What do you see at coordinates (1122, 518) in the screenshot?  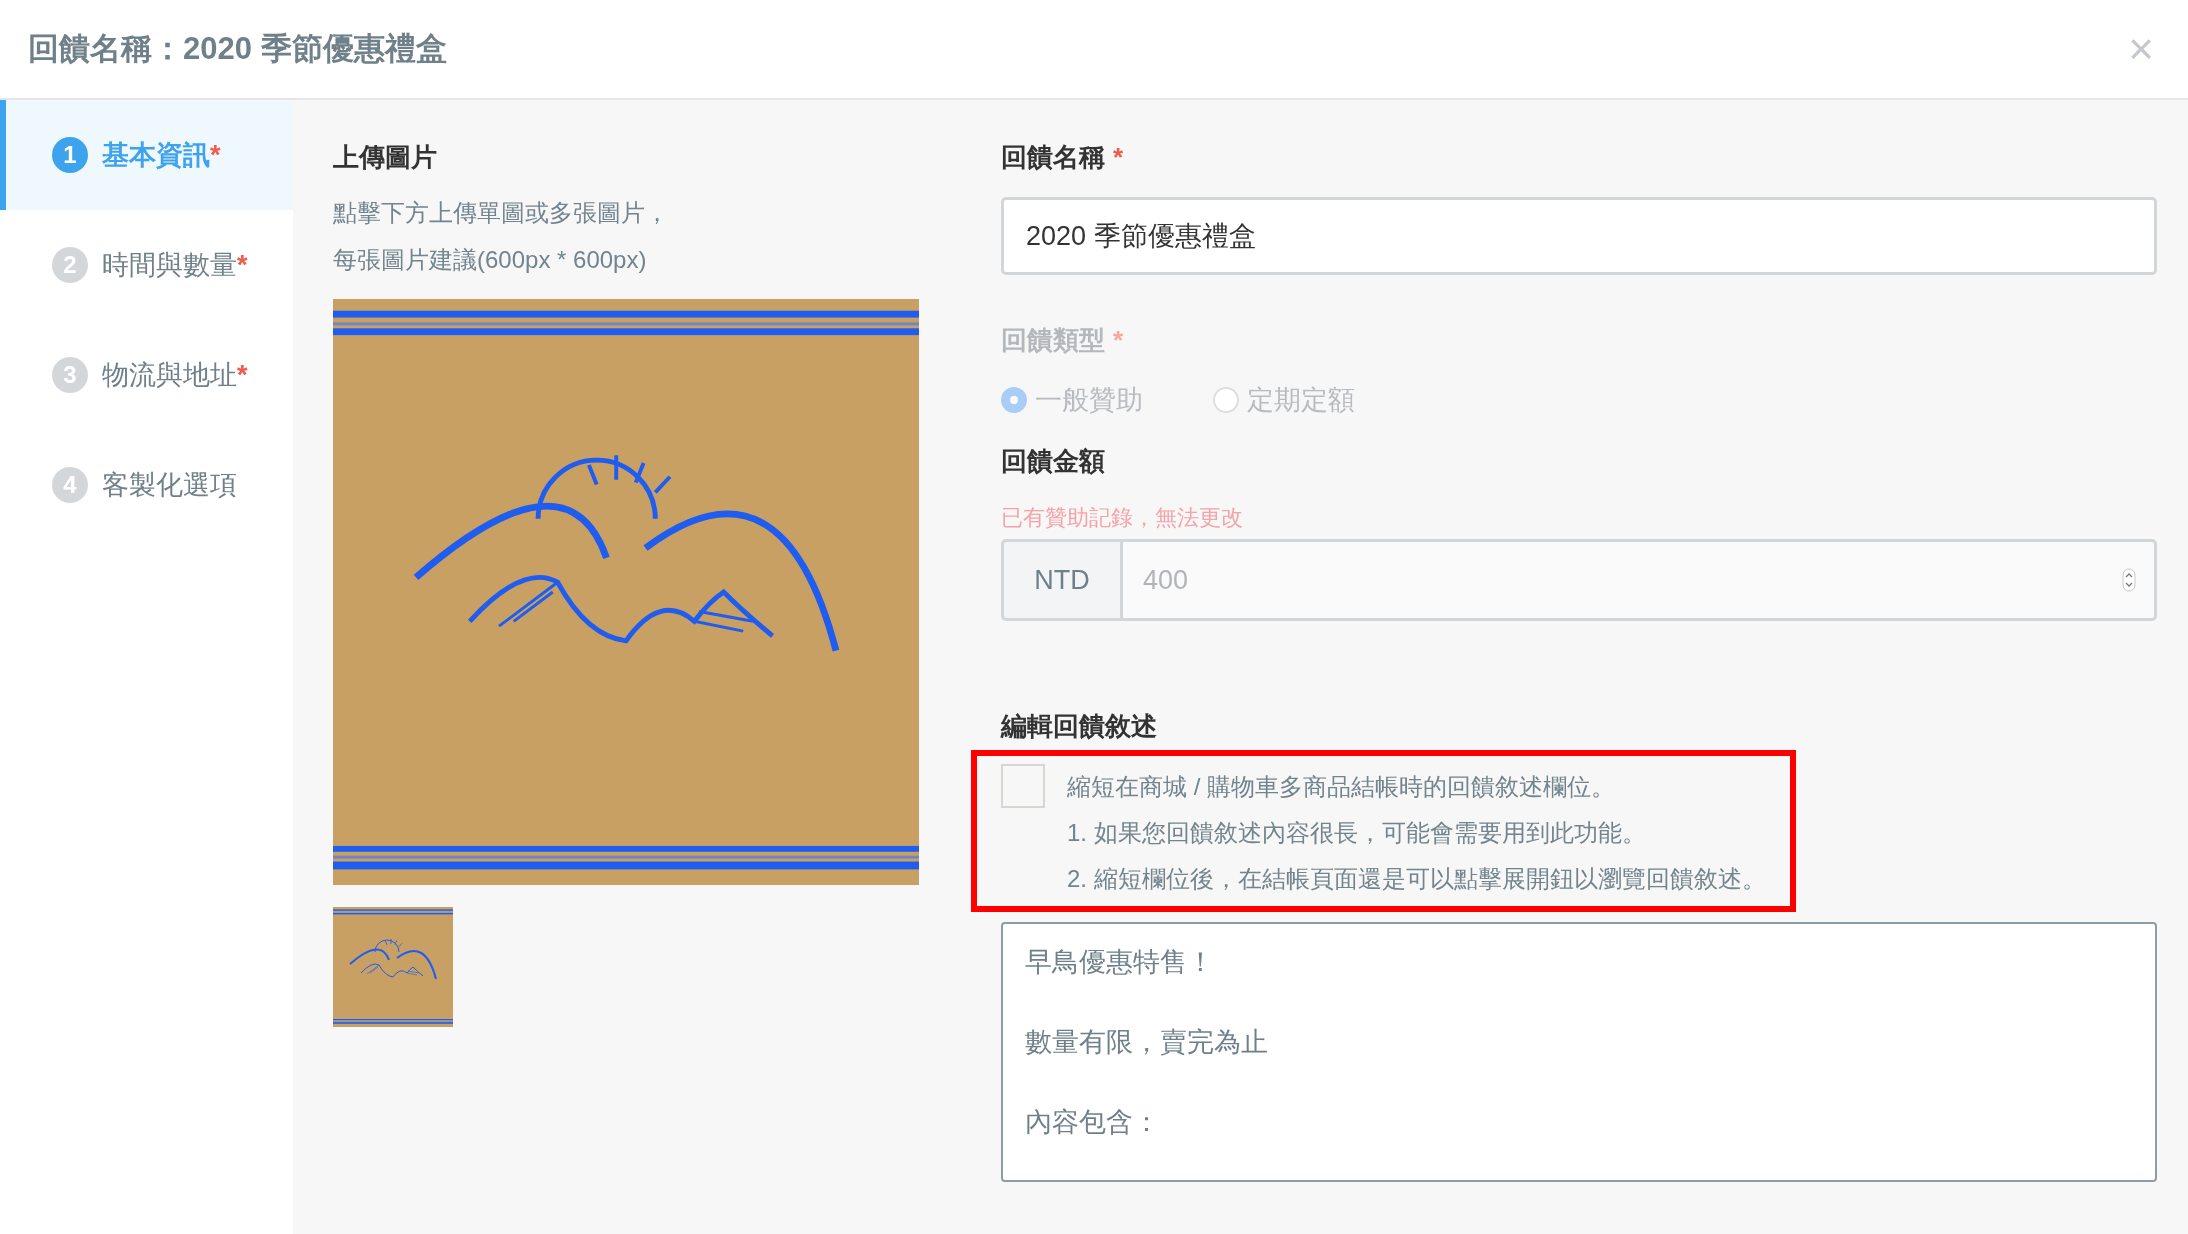 I see `warning-note: 已有贊助記錄，無法更改` at bounding box center [1122, 518].